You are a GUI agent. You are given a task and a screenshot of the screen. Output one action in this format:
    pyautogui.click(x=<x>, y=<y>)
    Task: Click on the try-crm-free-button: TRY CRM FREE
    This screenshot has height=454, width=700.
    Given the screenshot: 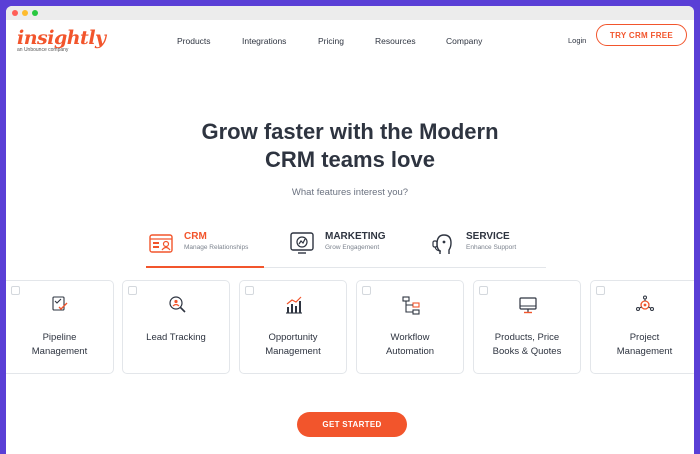 What is the action you would take?
    pyautogui.click(x=641, y=35)
    